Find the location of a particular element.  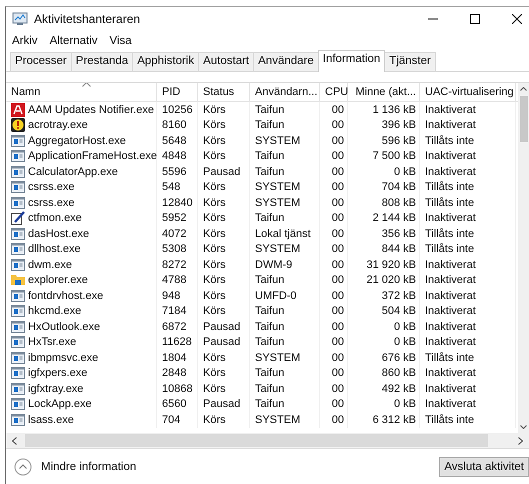

scroll-down-icon is located at coordinates (523, 427).